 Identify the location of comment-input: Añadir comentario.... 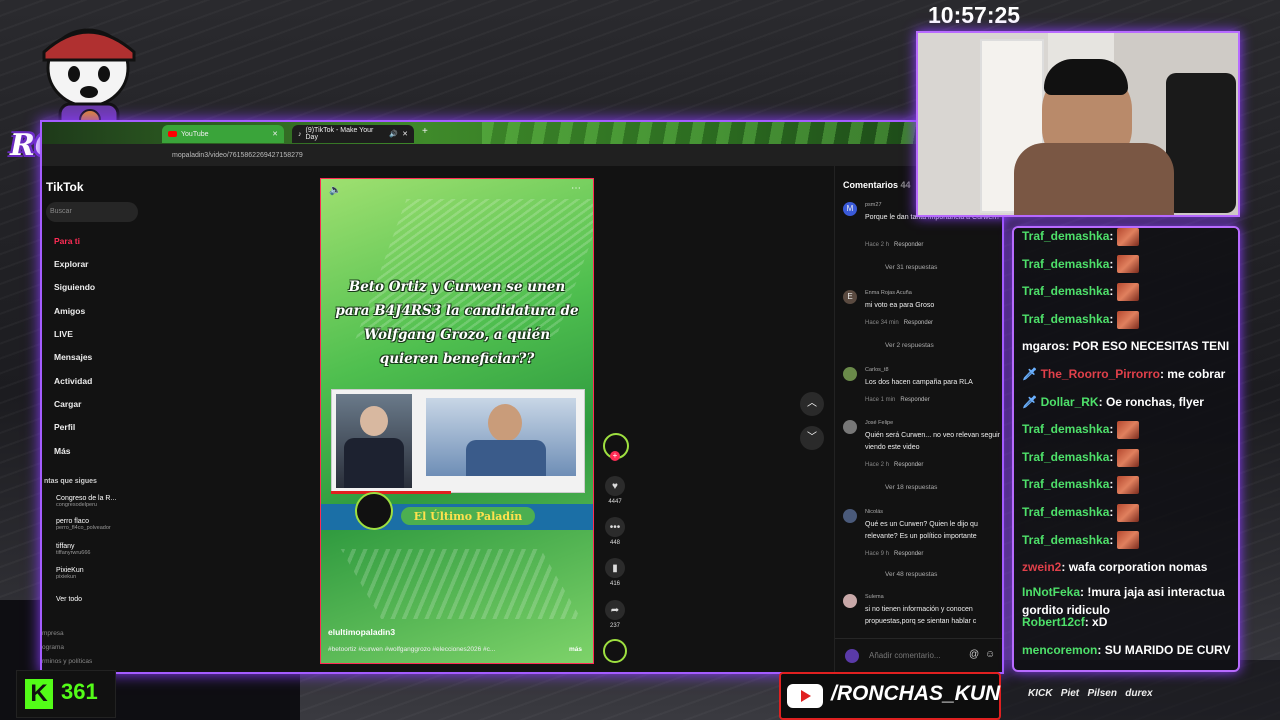
(905, 655).